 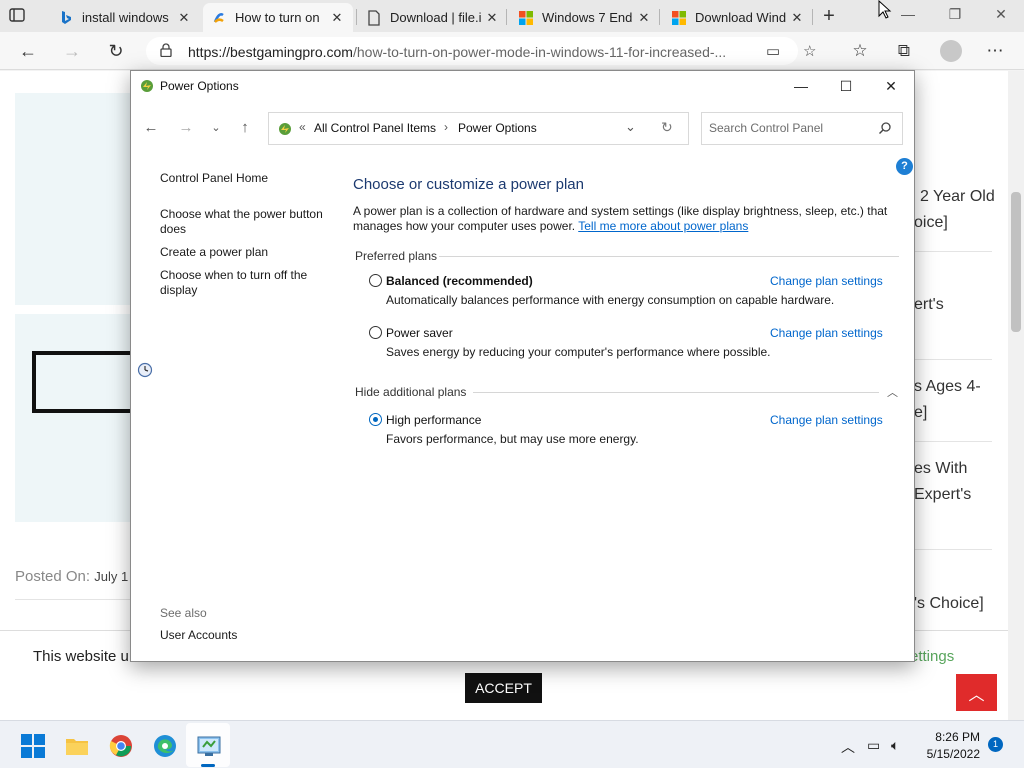 What do you see at coordinates (1001, 14) in the screenshot?
I see `close-icon: ✕` at bounding box center [1001, 14].